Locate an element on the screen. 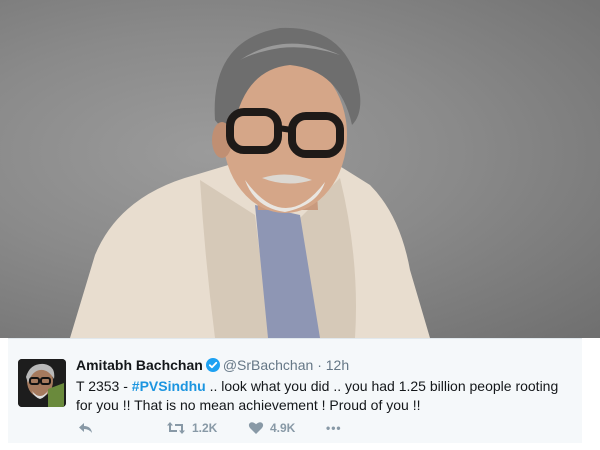 The image size is (600, 450). retweet-count: 1.2K is located at coordinates (205, 428).